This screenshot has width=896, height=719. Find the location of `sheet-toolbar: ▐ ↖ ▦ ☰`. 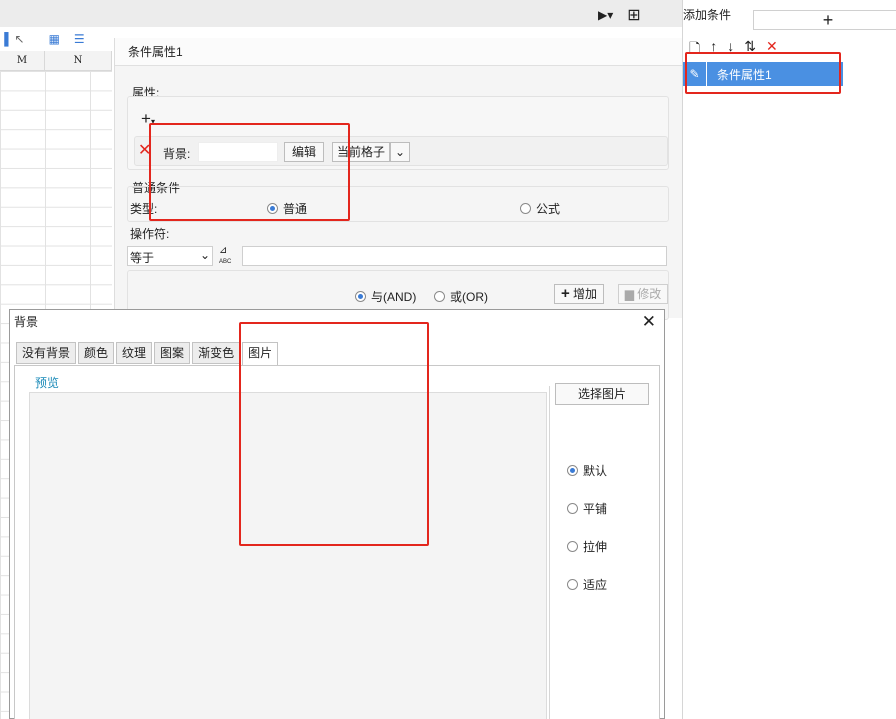

sheet-toolbar: ▐ ↖ ▦ ☰ is located at coordinates (56, 39).